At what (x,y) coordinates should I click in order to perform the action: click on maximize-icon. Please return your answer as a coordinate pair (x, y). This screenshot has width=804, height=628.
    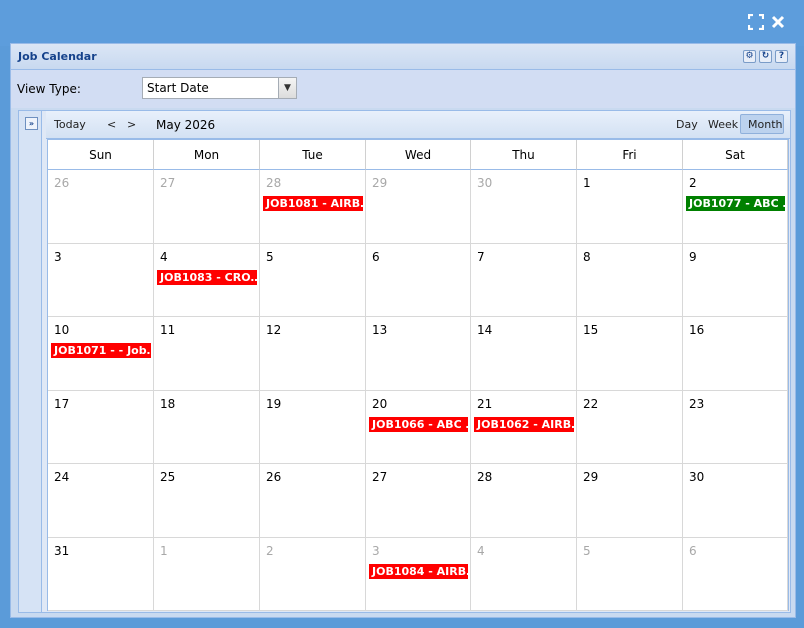
    Looking at the image, I should click on (757, 23).